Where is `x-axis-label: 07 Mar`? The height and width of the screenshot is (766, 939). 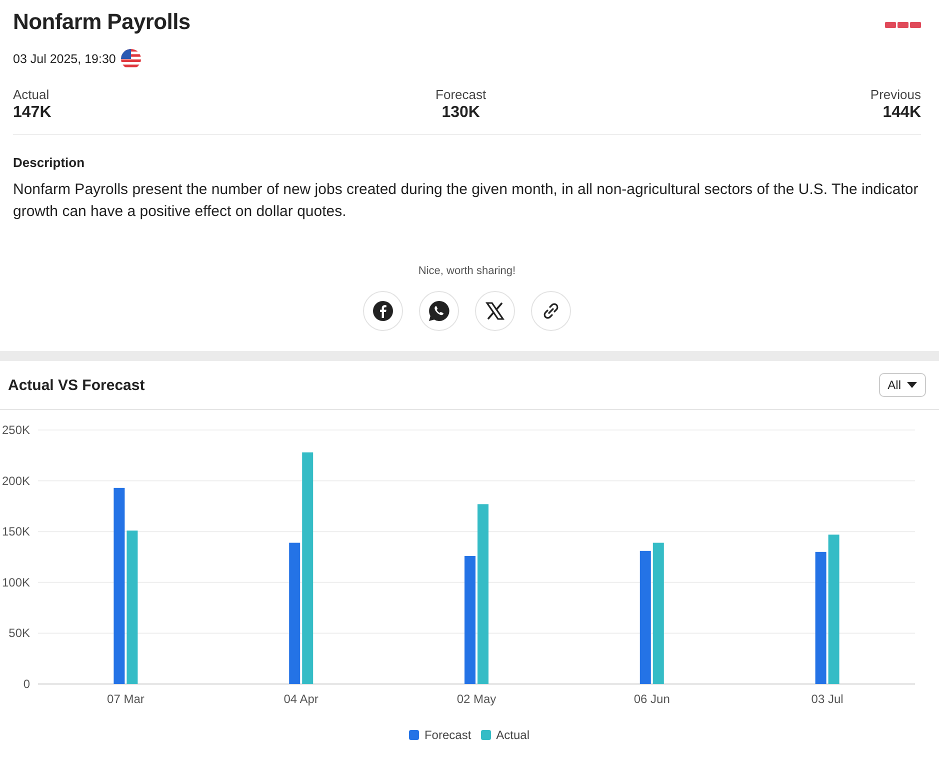
x-axis-label: 07 Mar is located at coordinates (125, 699).